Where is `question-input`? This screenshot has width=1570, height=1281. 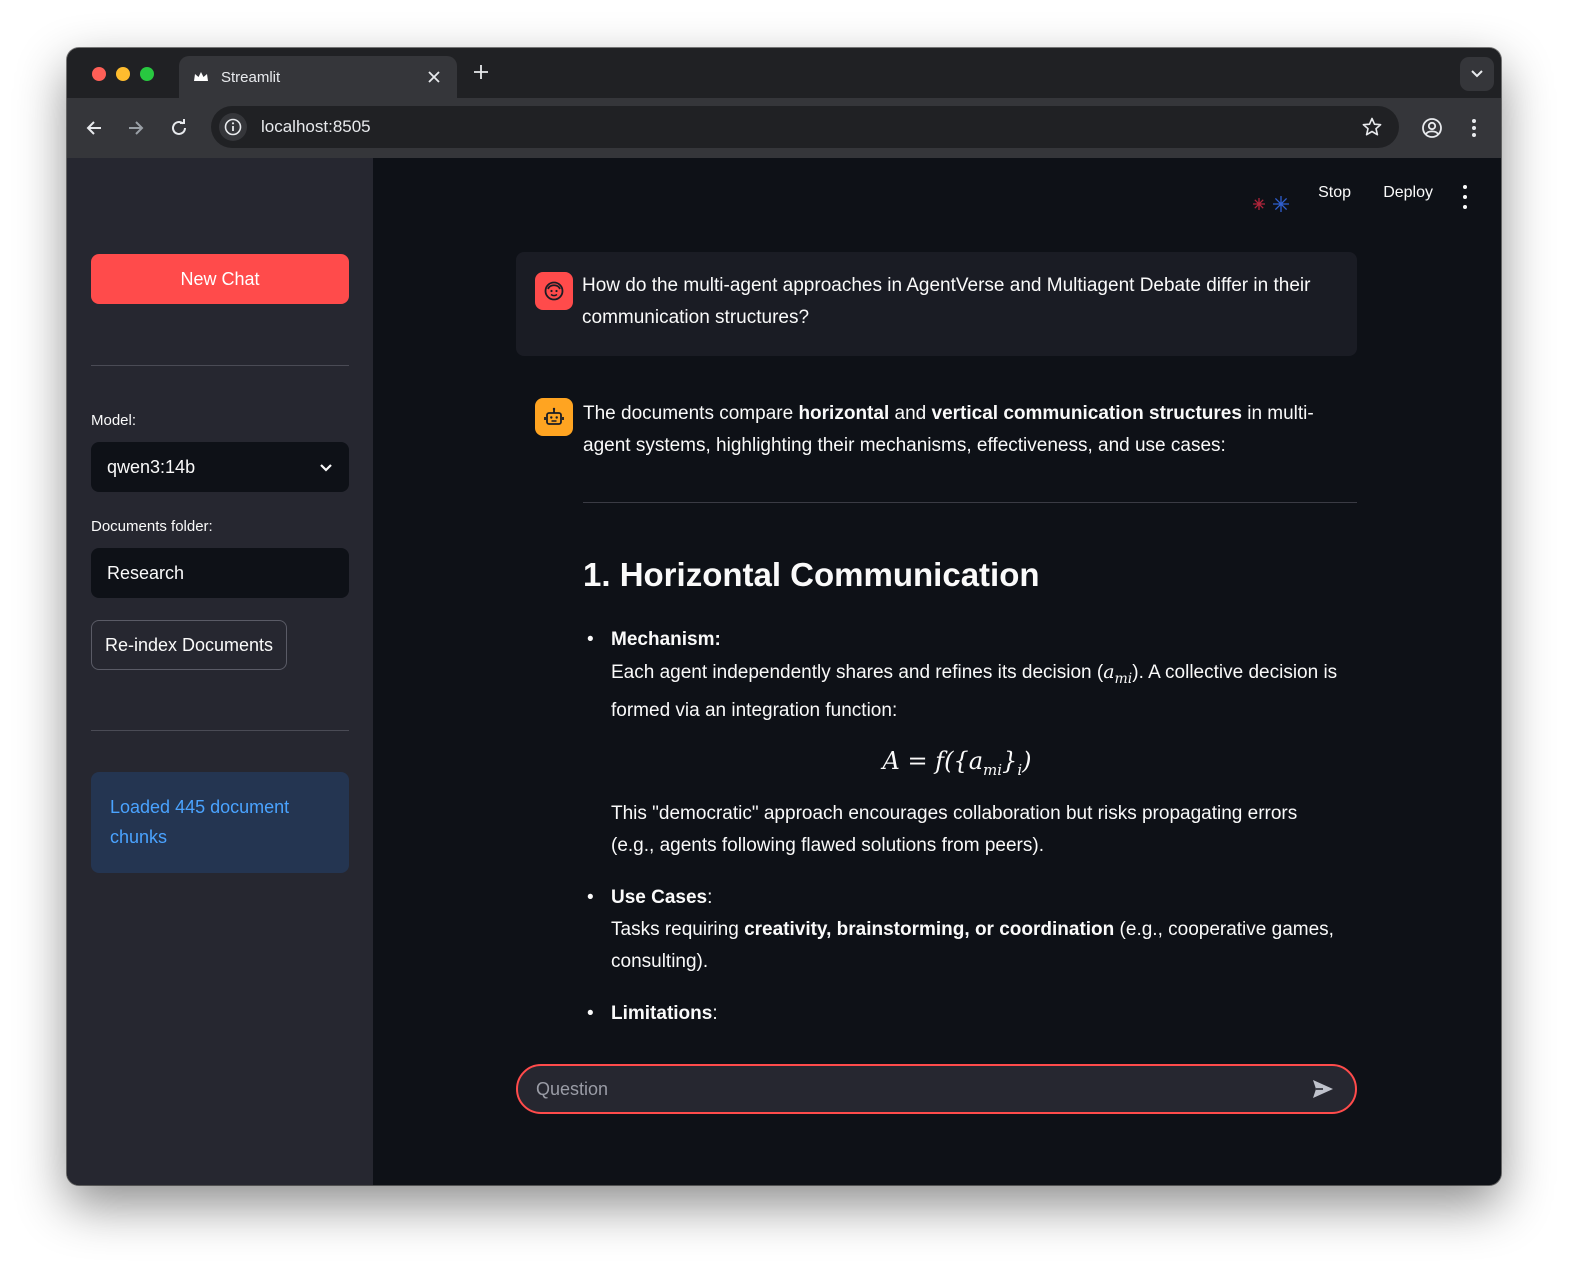
question-input is located at coordinates (922, 1089).